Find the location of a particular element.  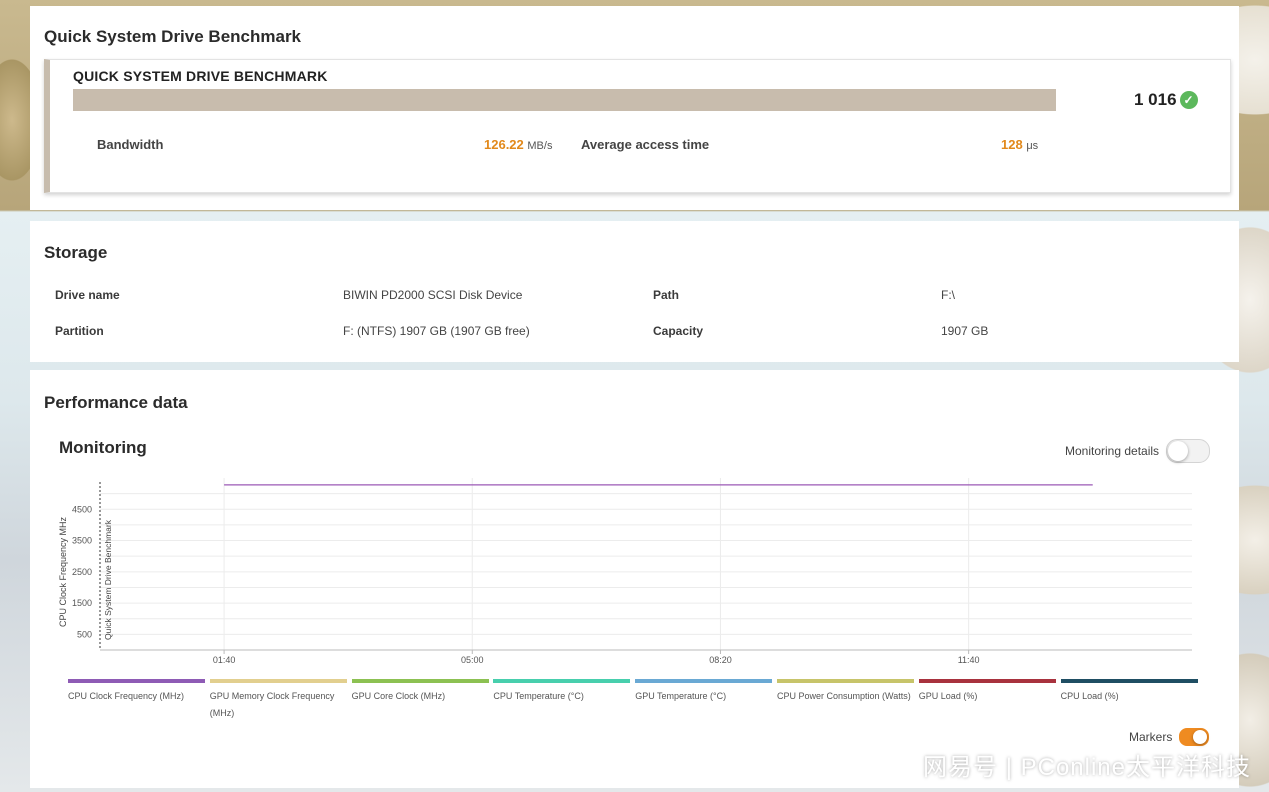

chart-y-axis: 500 1500 2500 3500 4500 is located at coordinates (82, 571).